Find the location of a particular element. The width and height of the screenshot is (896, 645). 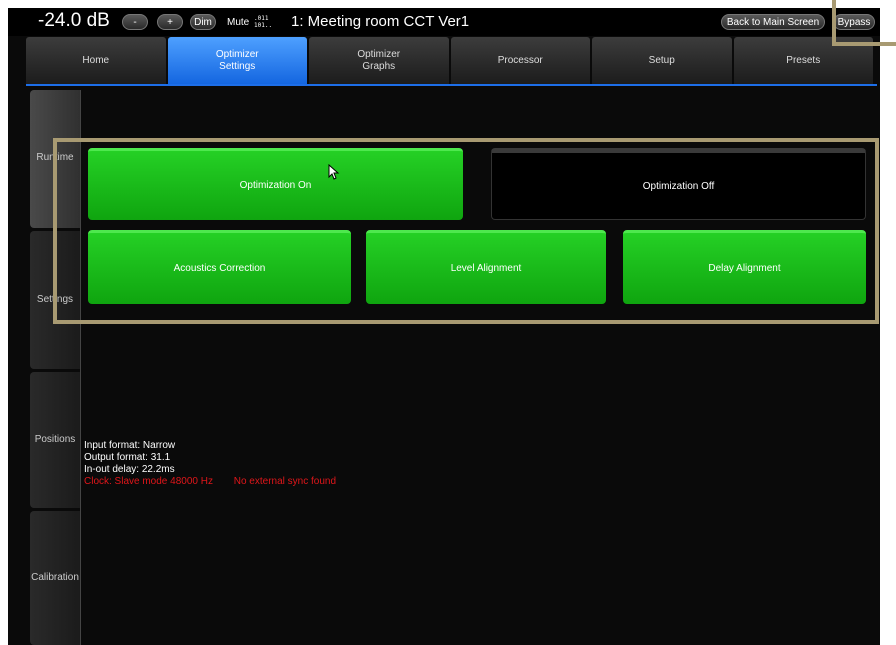

sidebar-item-label: Calibration is located at coordinates (55, 577).